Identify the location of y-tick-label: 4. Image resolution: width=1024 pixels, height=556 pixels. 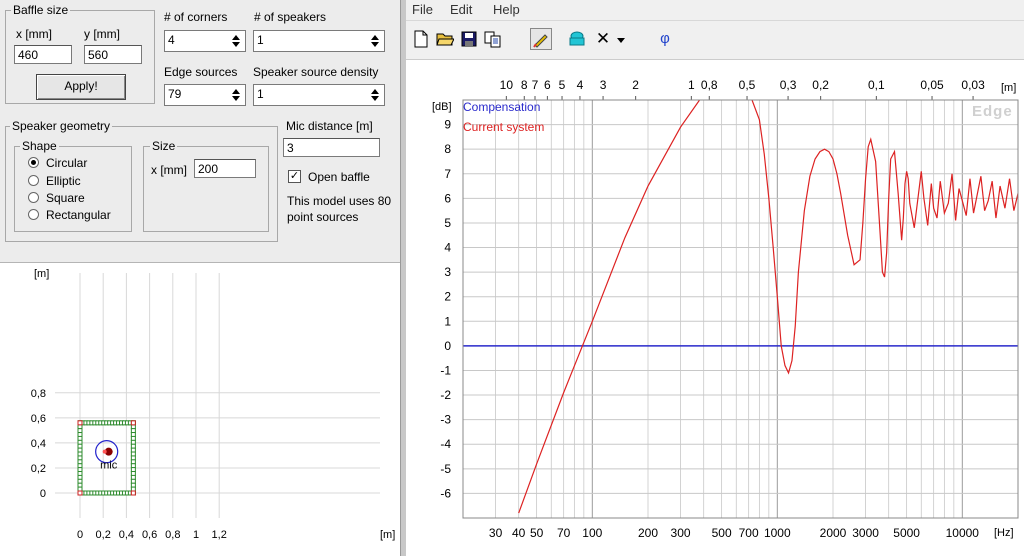
(447, 248).